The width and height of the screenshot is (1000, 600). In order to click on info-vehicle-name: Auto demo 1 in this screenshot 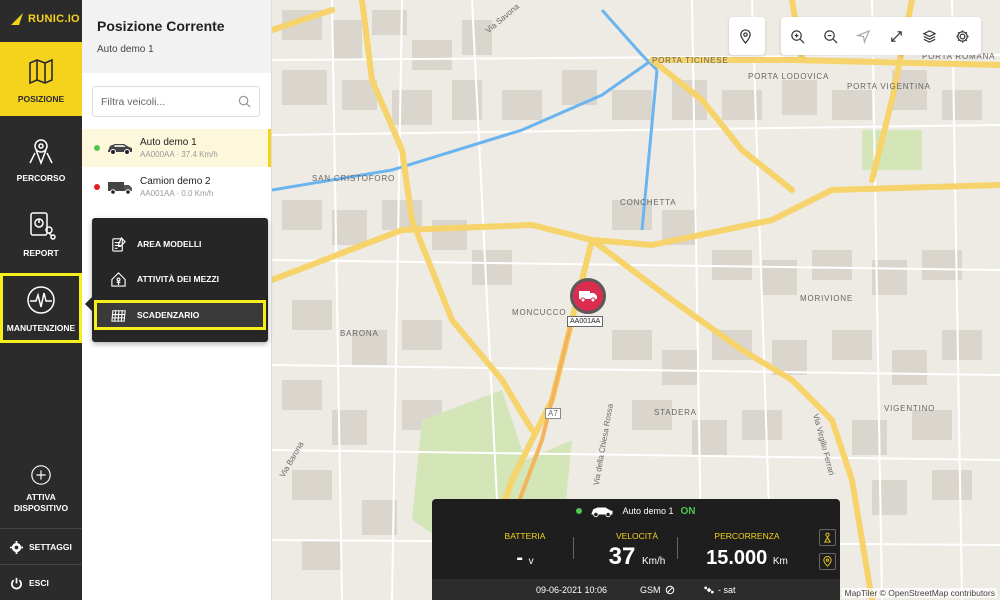, I will do `click(648, 511)`.